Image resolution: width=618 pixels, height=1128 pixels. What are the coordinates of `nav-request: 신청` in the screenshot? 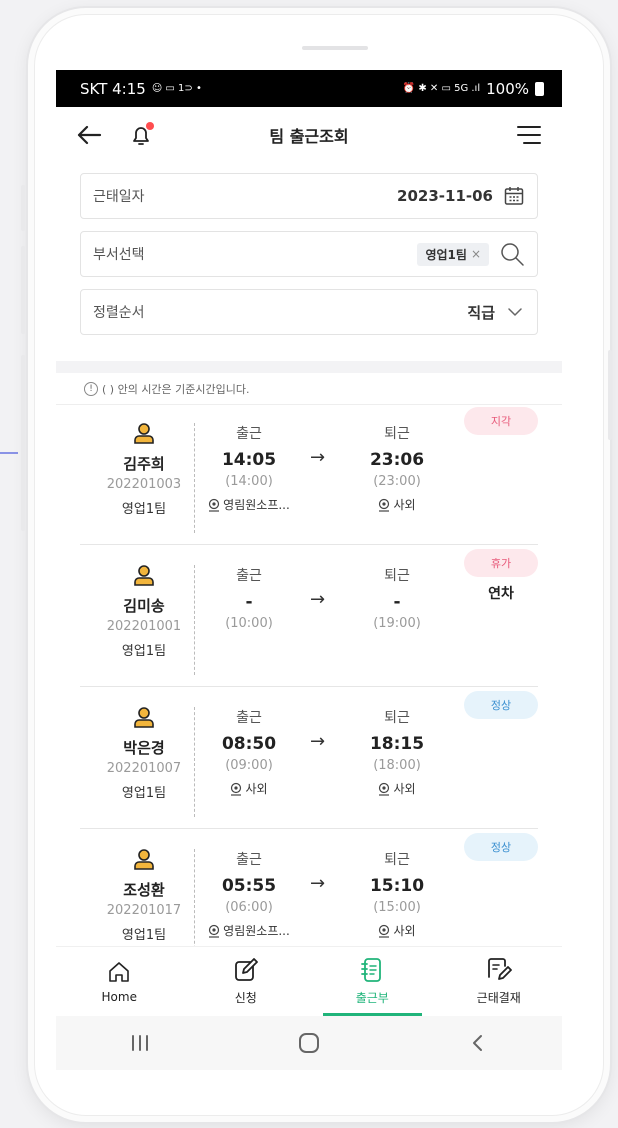 It's located at (246, 981).